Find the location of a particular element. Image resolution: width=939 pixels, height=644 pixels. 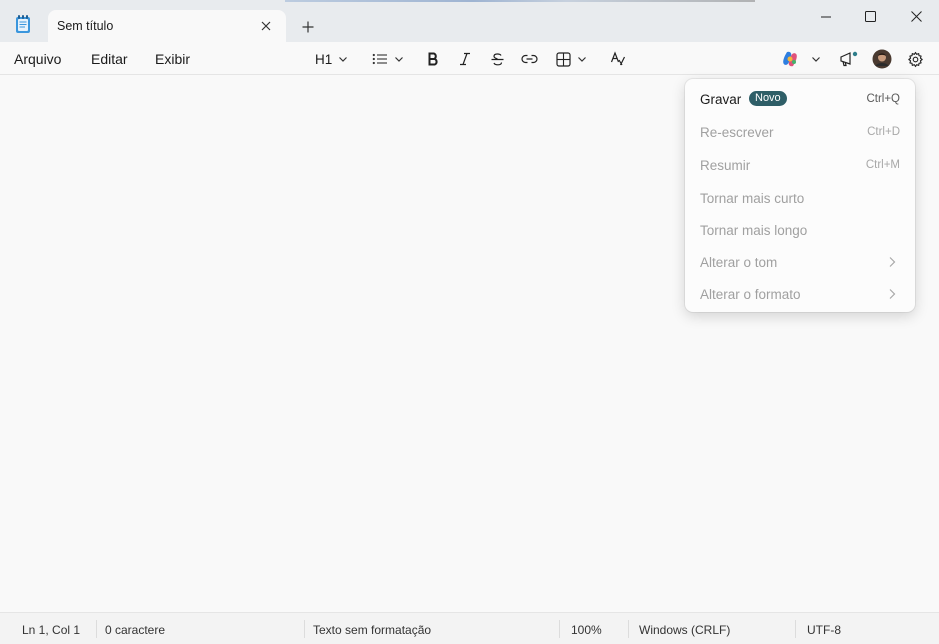

menu-item-rewrite: Re-escrever Ctrl+D is located at coordinates (800, 132).